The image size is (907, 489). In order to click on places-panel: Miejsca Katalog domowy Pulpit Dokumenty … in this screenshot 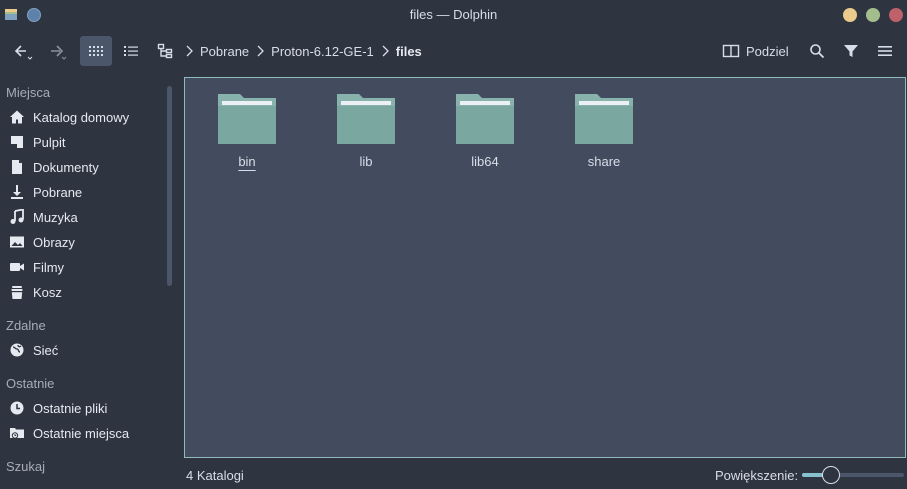, I will do `click(79, 282)`.